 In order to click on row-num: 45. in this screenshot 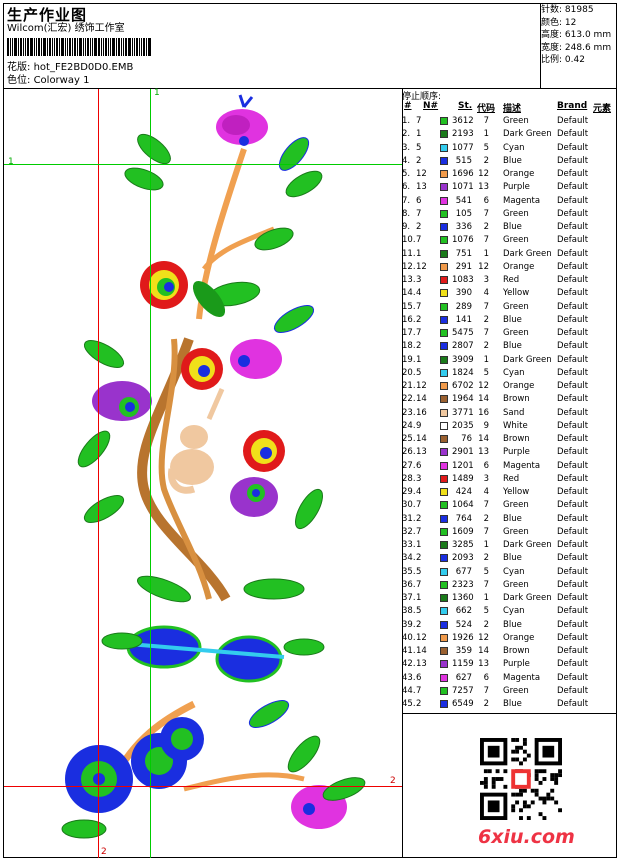, I will do `click(409, 704)`.